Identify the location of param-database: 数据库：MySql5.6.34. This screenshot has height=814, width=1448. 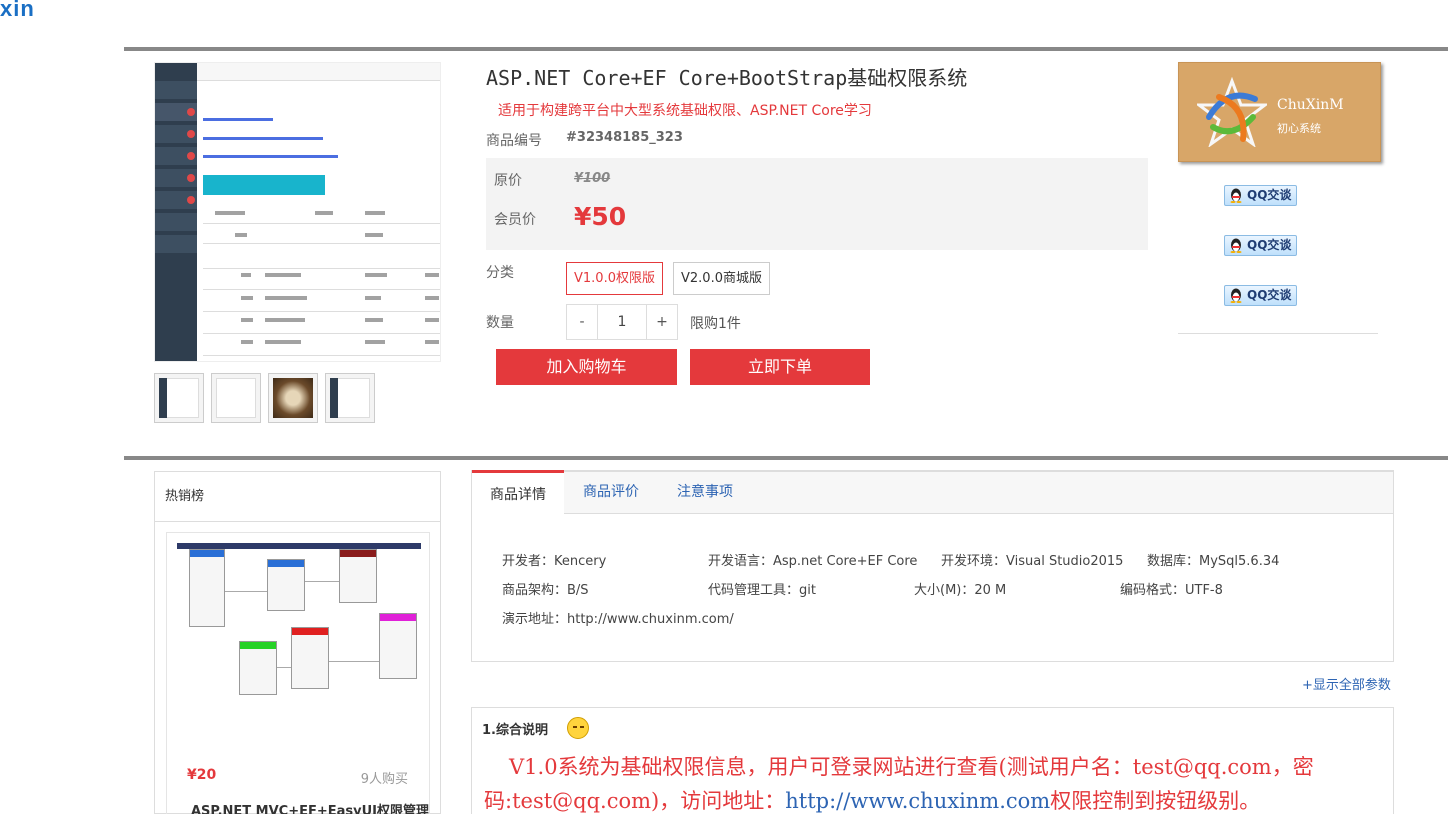
(1213, 561).